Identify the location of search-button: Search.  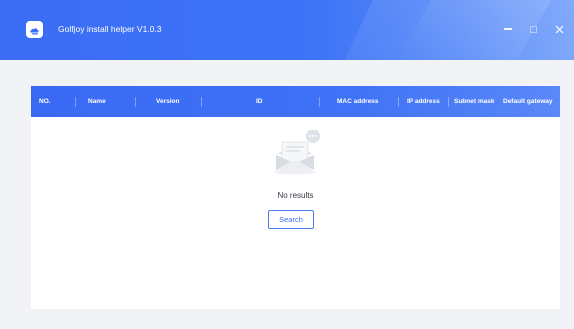
(291, 219).